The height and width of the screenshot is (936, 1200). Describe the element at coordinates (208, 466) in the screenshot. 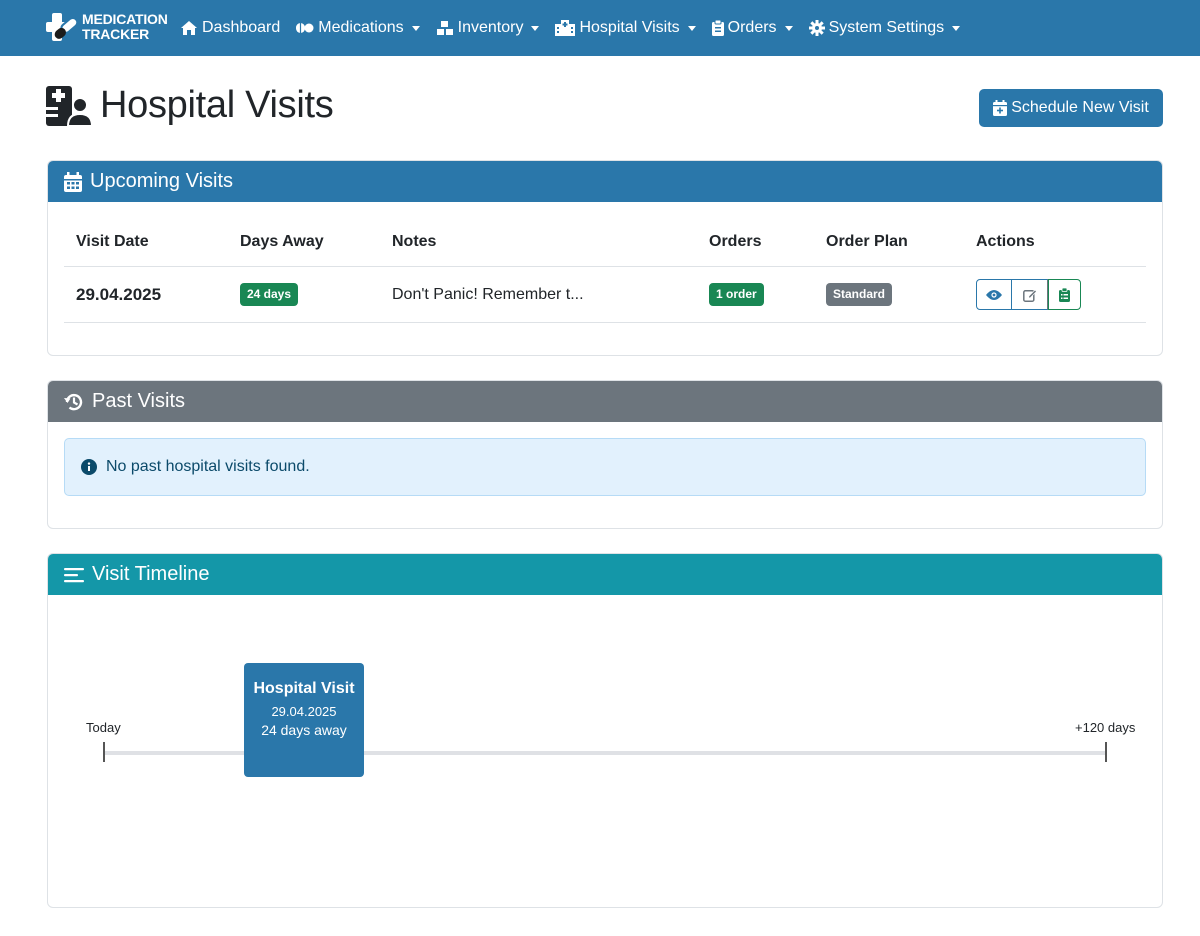

I see `no-past-visits-text: No past hospital visits found.` at that location.